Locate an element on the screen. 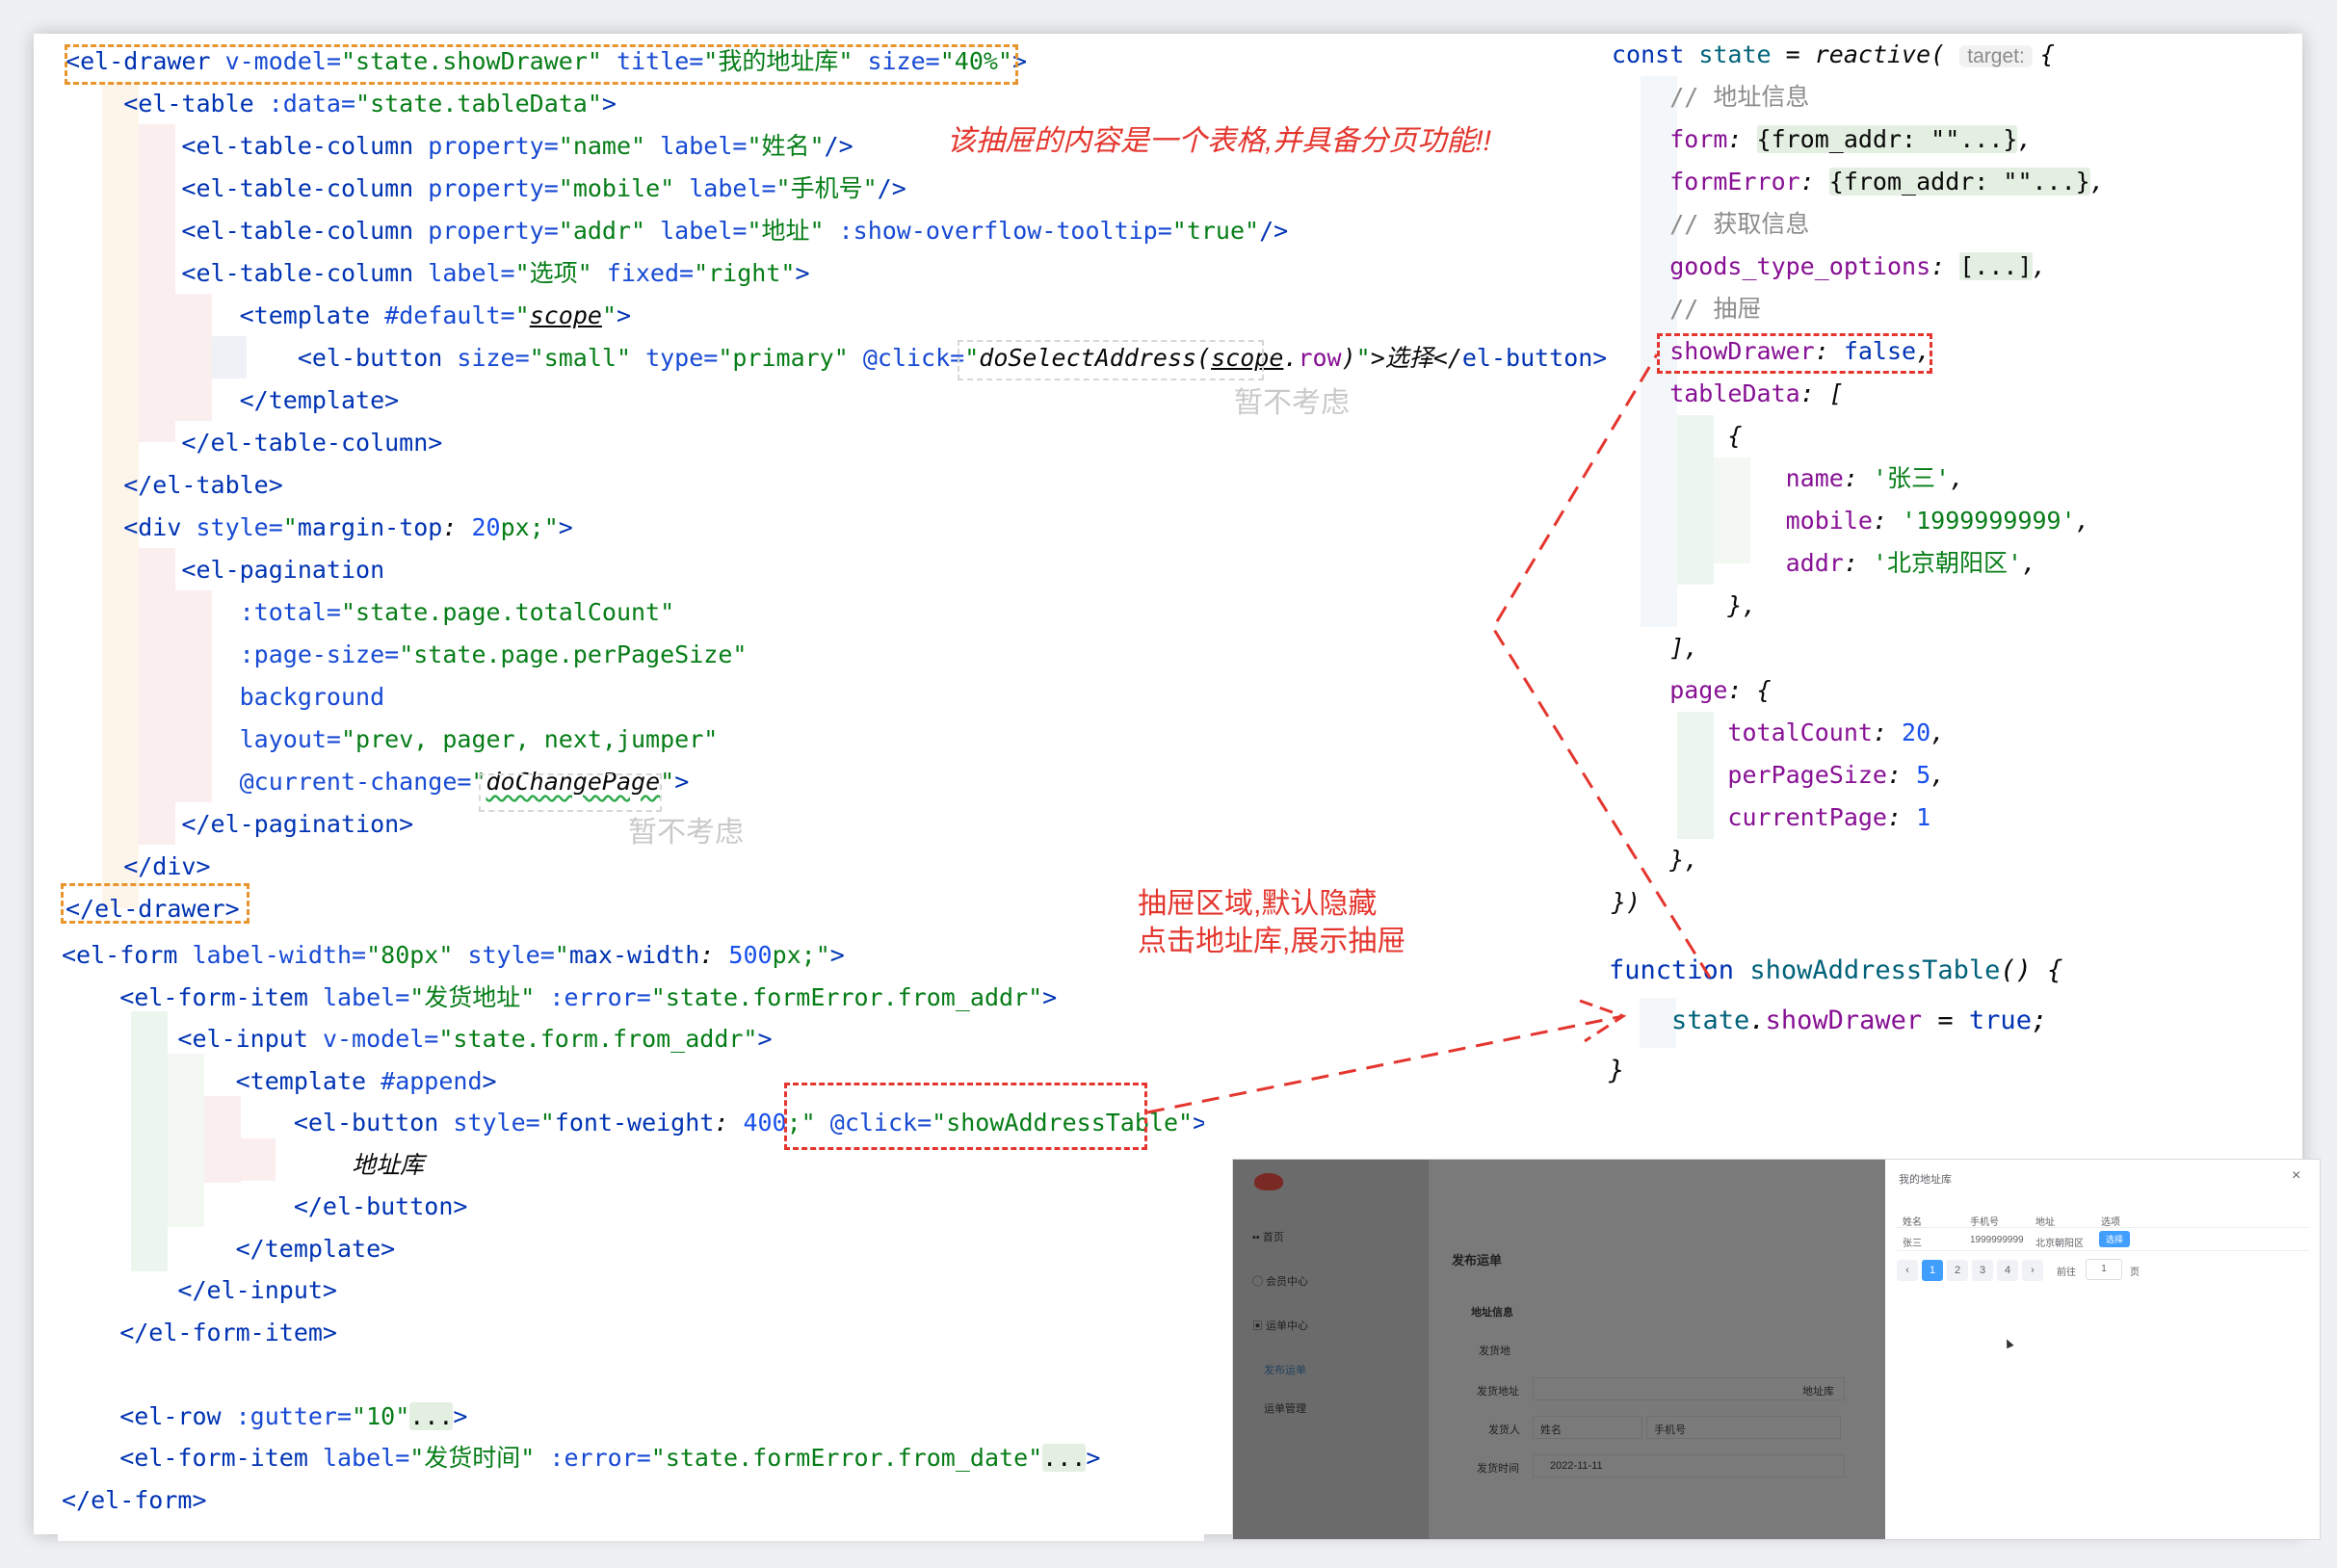 The image size is (2337, 1568). annotation-arrows is located at coordinates (1429, 733).